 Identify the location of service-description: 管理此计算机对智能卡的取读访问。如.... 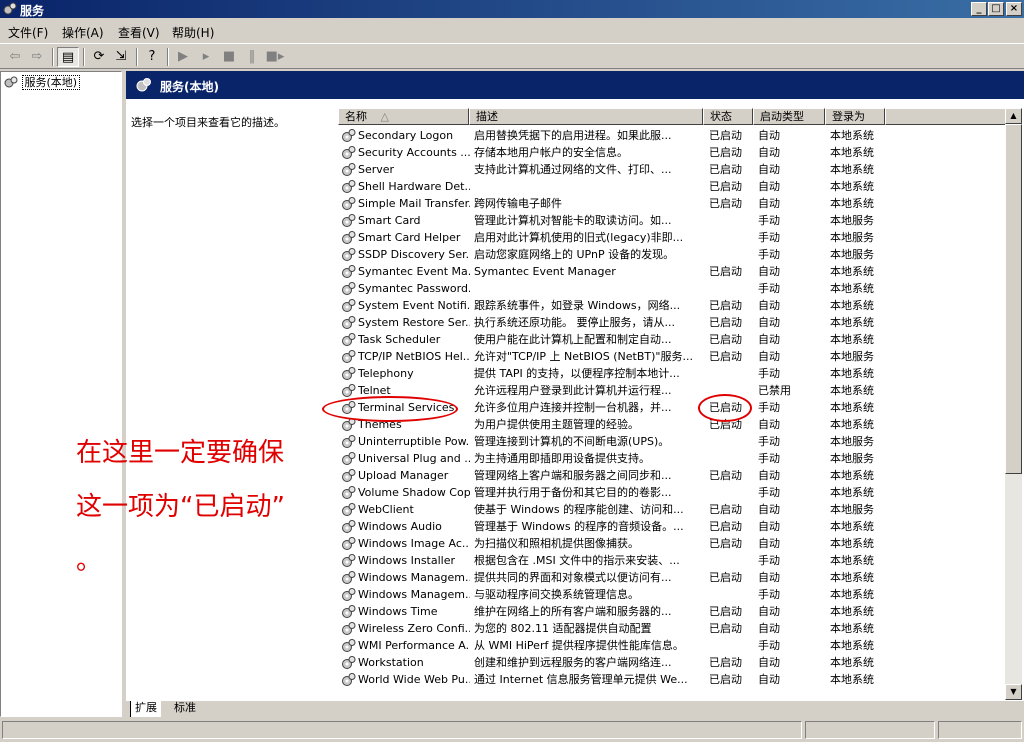
(573, 220).